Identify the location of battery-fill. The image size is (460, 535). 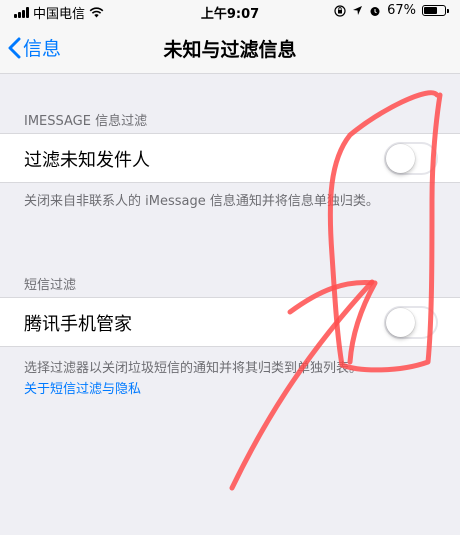
(431, 10).